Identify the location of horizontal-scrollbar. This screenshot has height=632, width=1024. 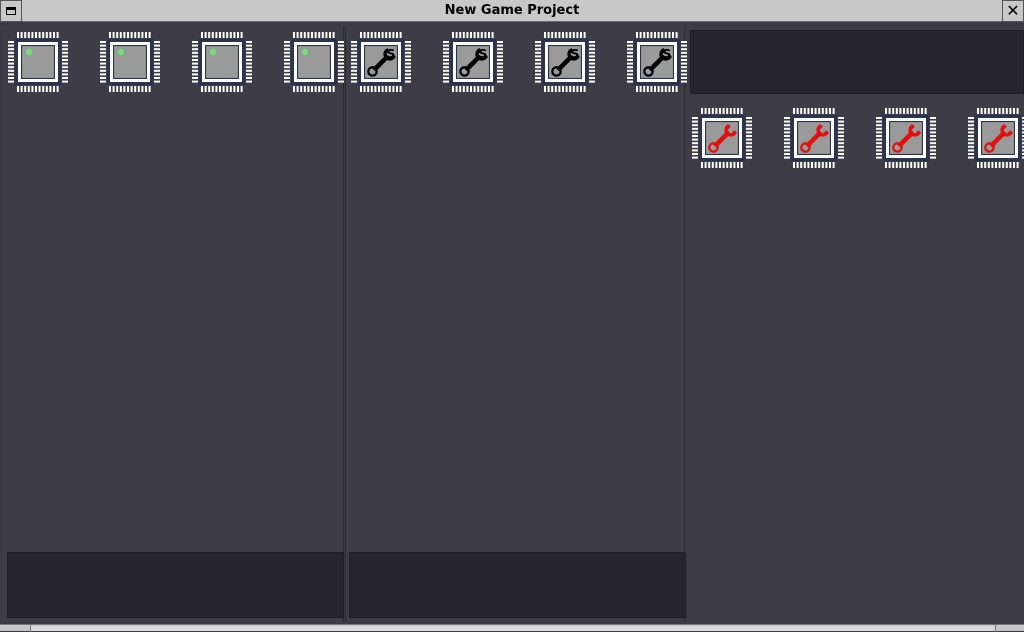
(512, 628).